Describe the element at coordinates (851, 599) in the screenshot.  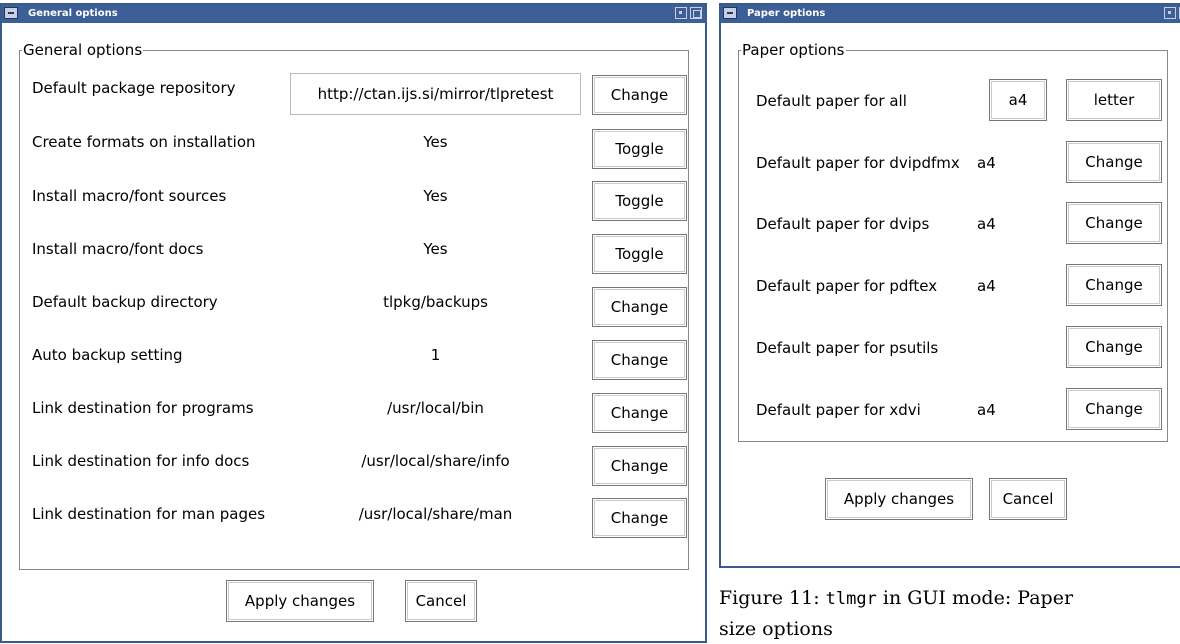
I see `caption-command: tlmgr` at that location.